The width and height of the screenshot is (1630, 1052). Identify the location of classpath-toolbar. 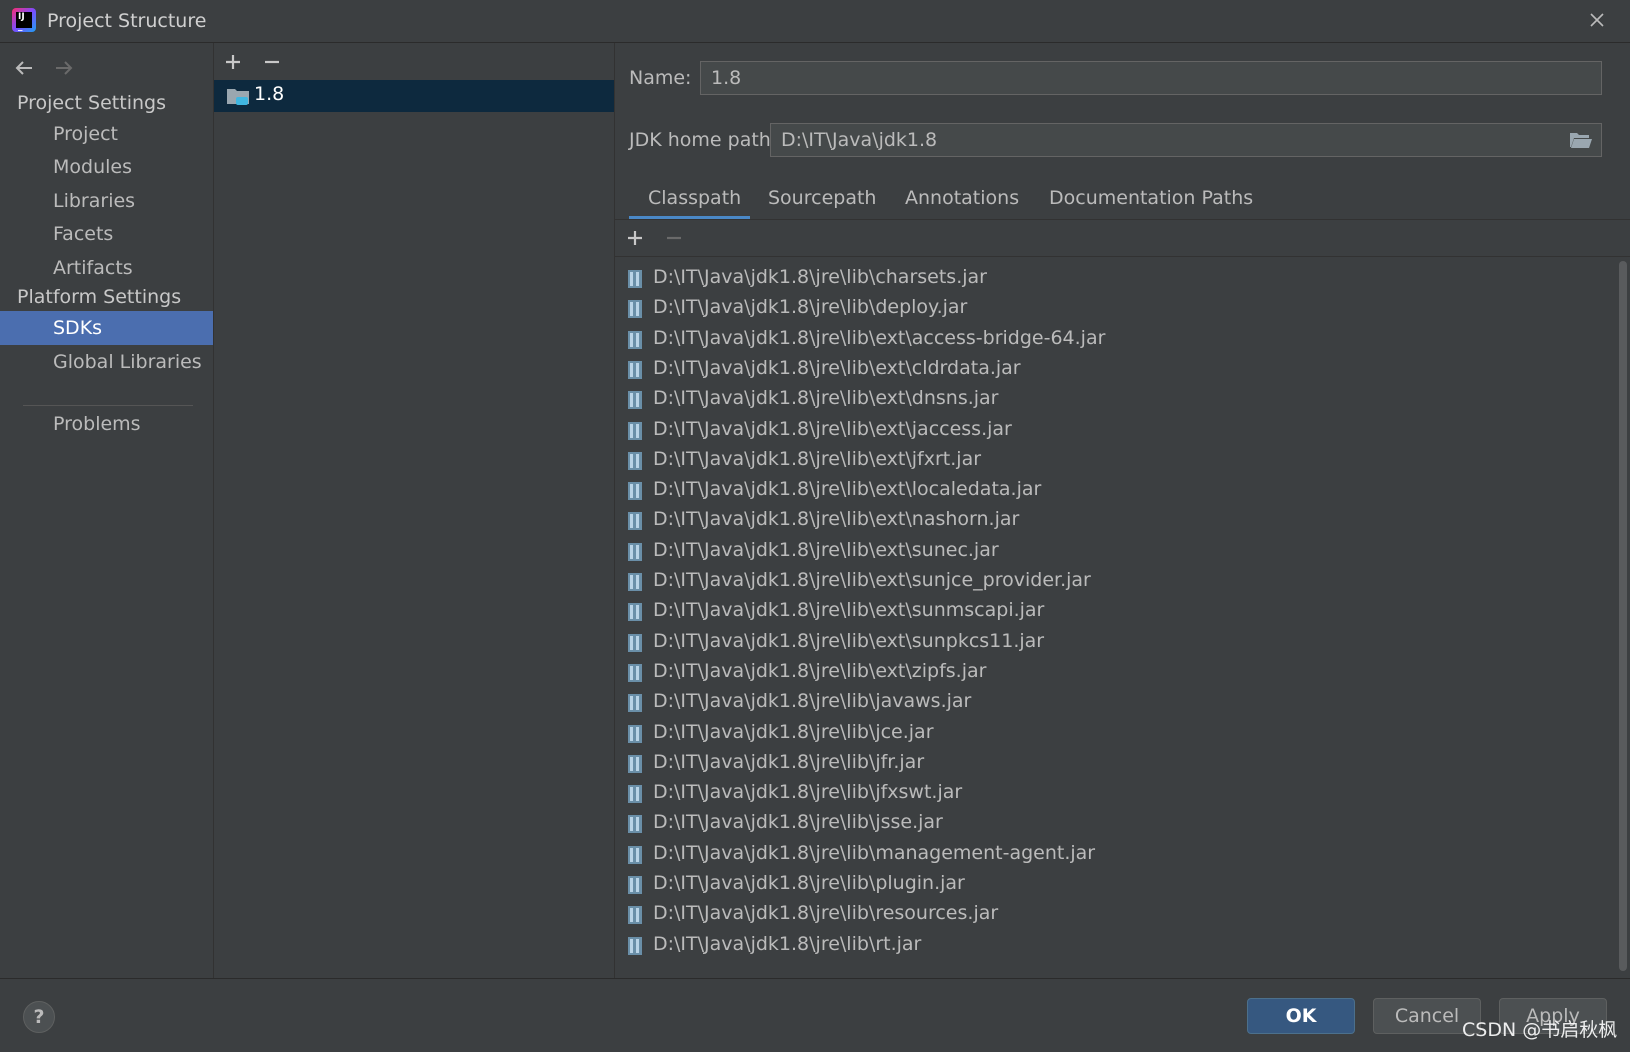
(1122, 238).